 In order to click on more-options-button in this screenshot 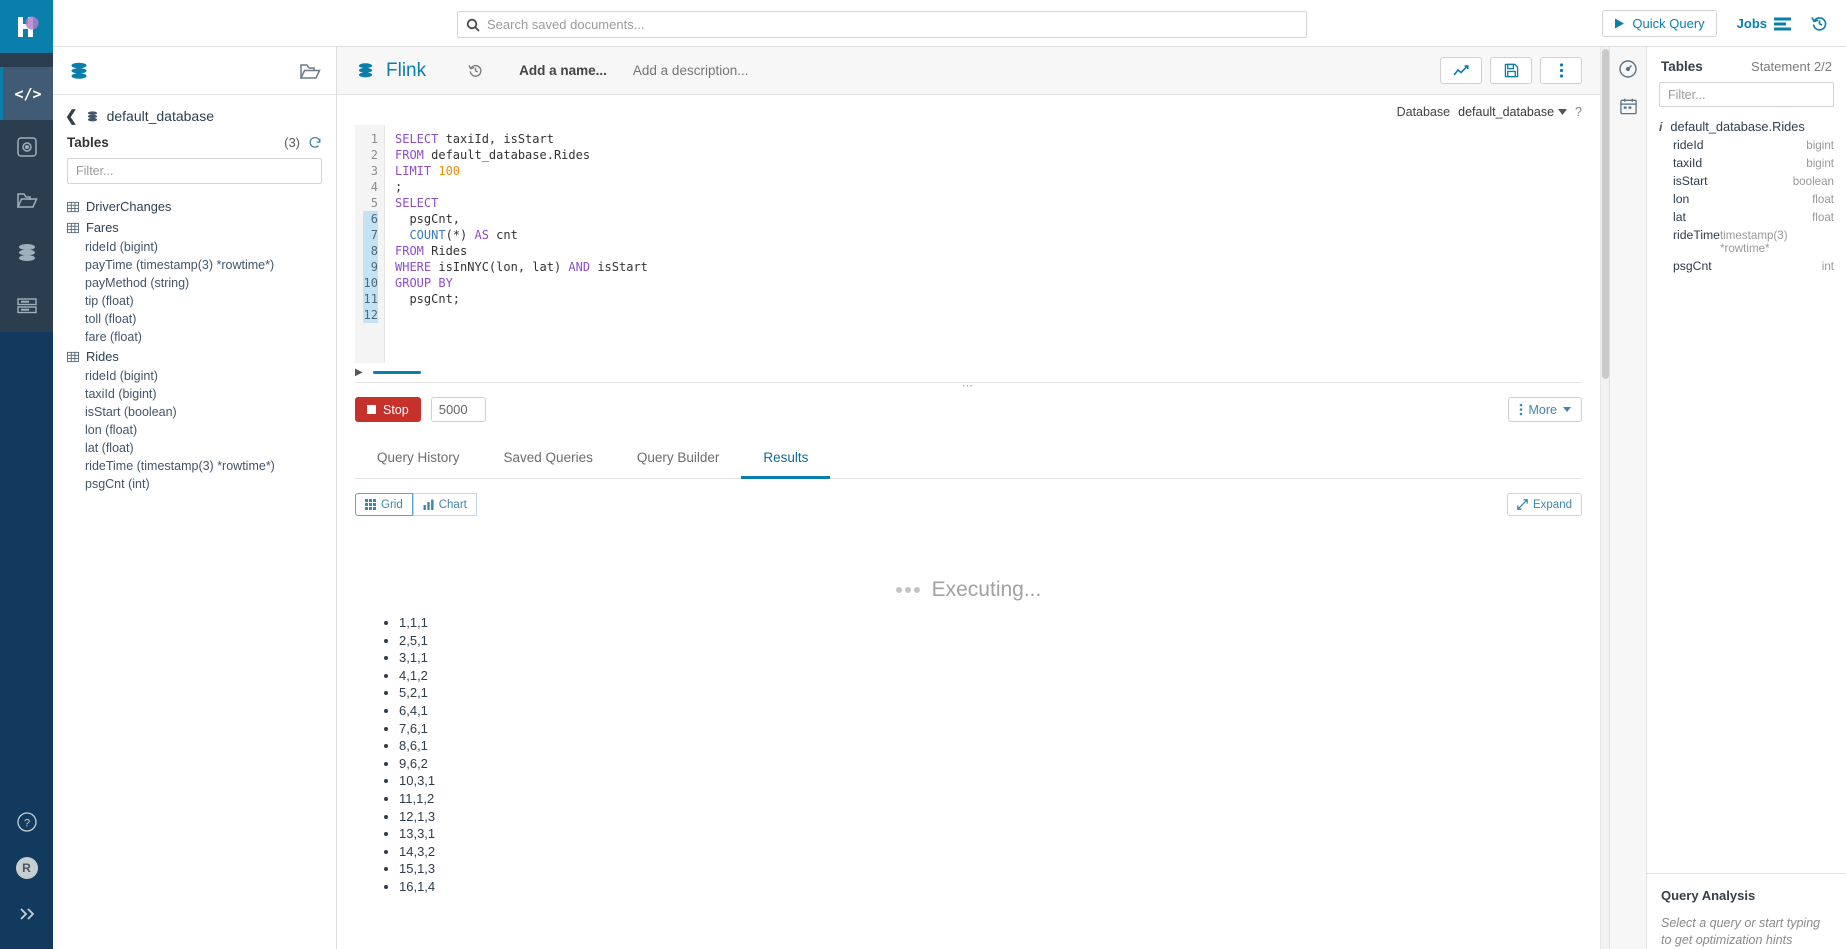, I will do `click(1561, 70)`.